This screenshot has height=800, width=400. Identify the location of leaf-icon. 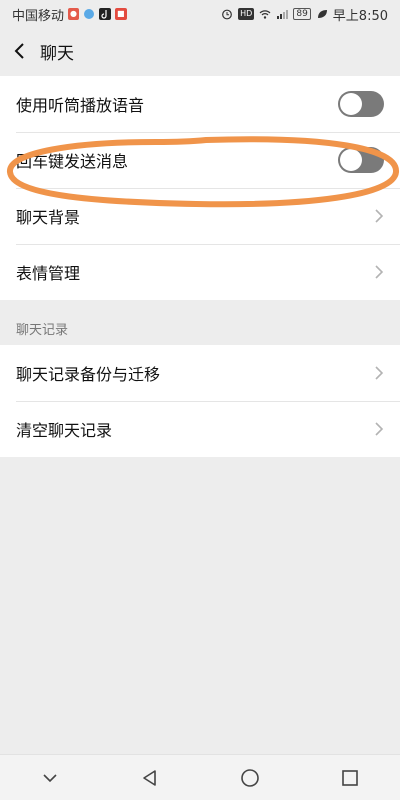
(322, 14).